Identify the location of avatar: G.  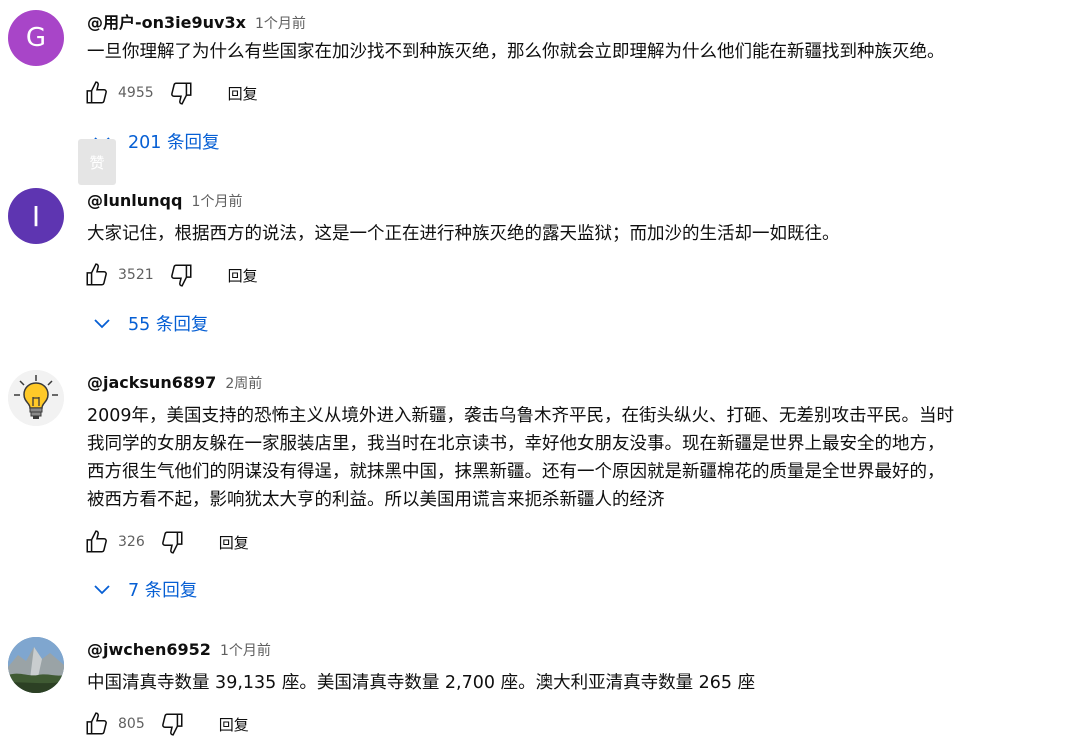
(36, 38).